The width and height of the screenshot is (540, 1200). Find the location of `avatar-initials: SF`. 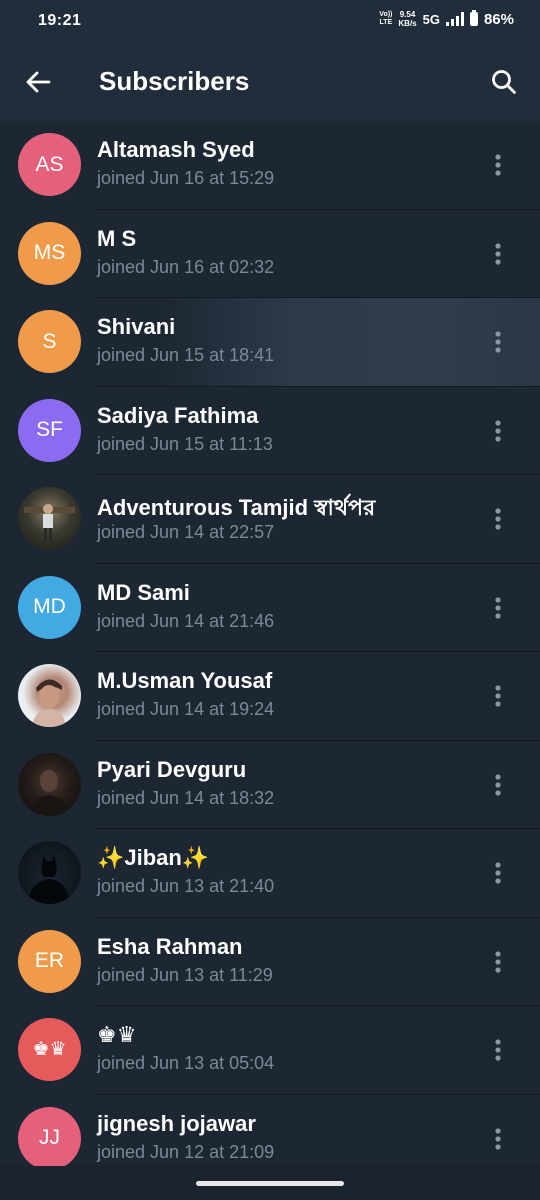

avatar-initials: SF is located at coordinates (49, 429).